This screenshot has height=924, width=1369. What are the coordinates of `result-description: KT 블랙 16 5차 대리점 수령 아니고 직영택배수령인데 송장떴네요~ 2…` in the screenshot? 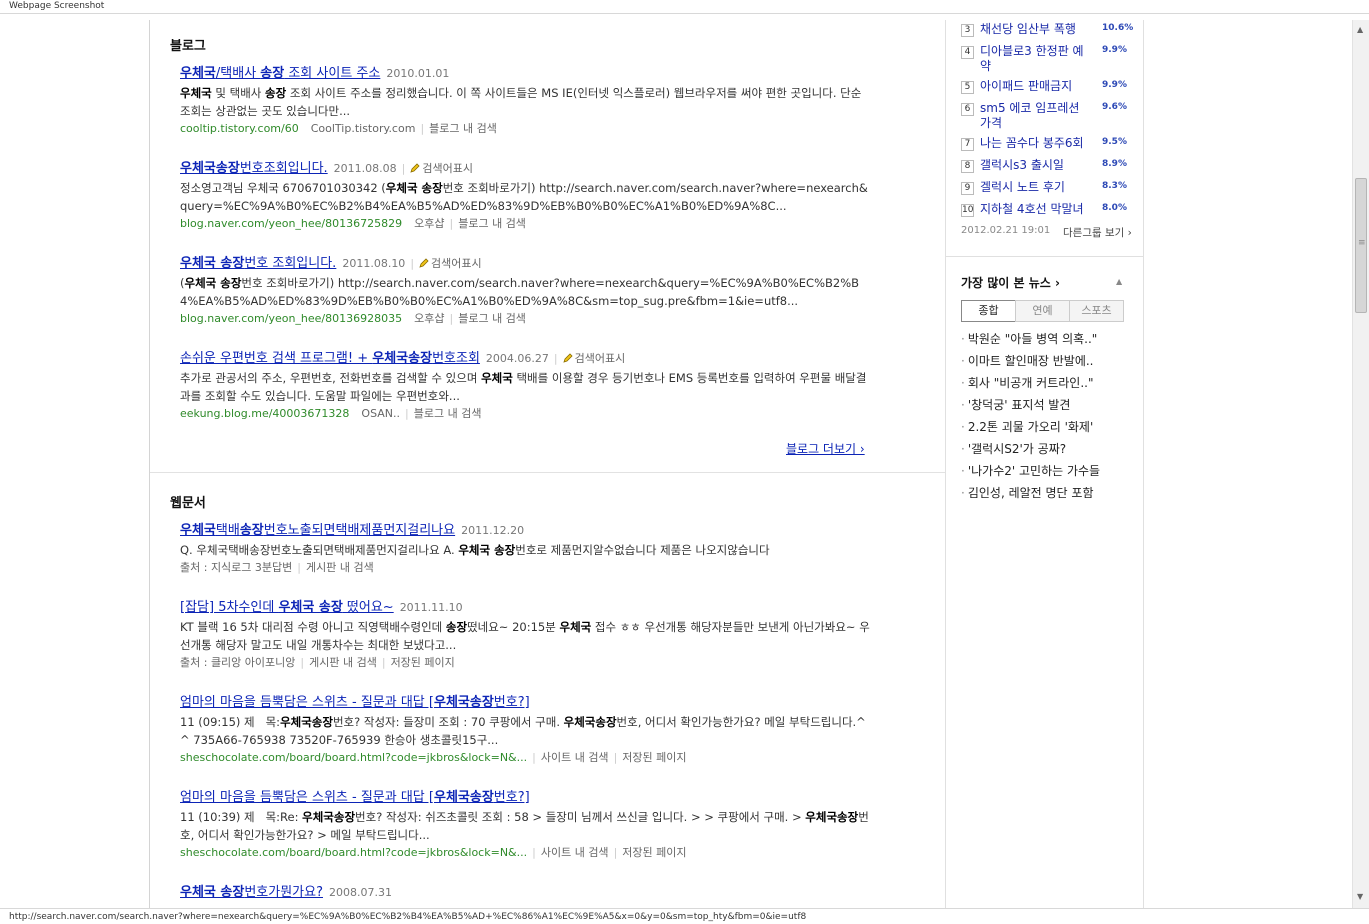 It's located at (525, 636).